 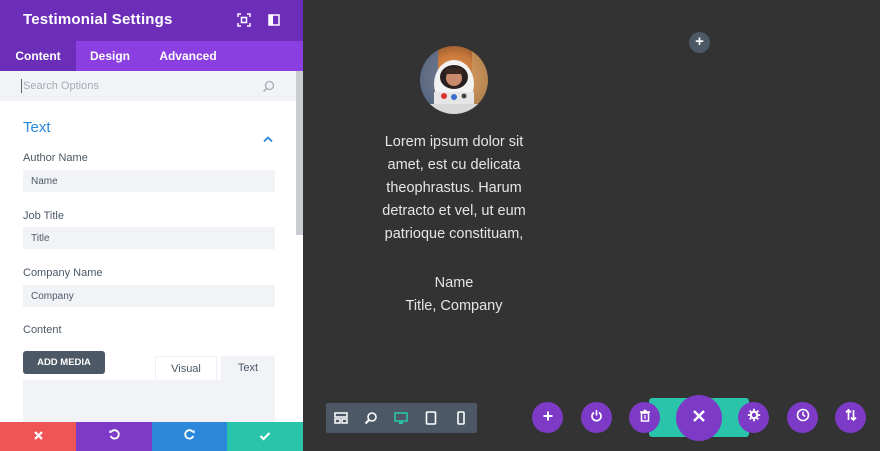 I want to click on plus-icon: +, so click(x=699, y=41).